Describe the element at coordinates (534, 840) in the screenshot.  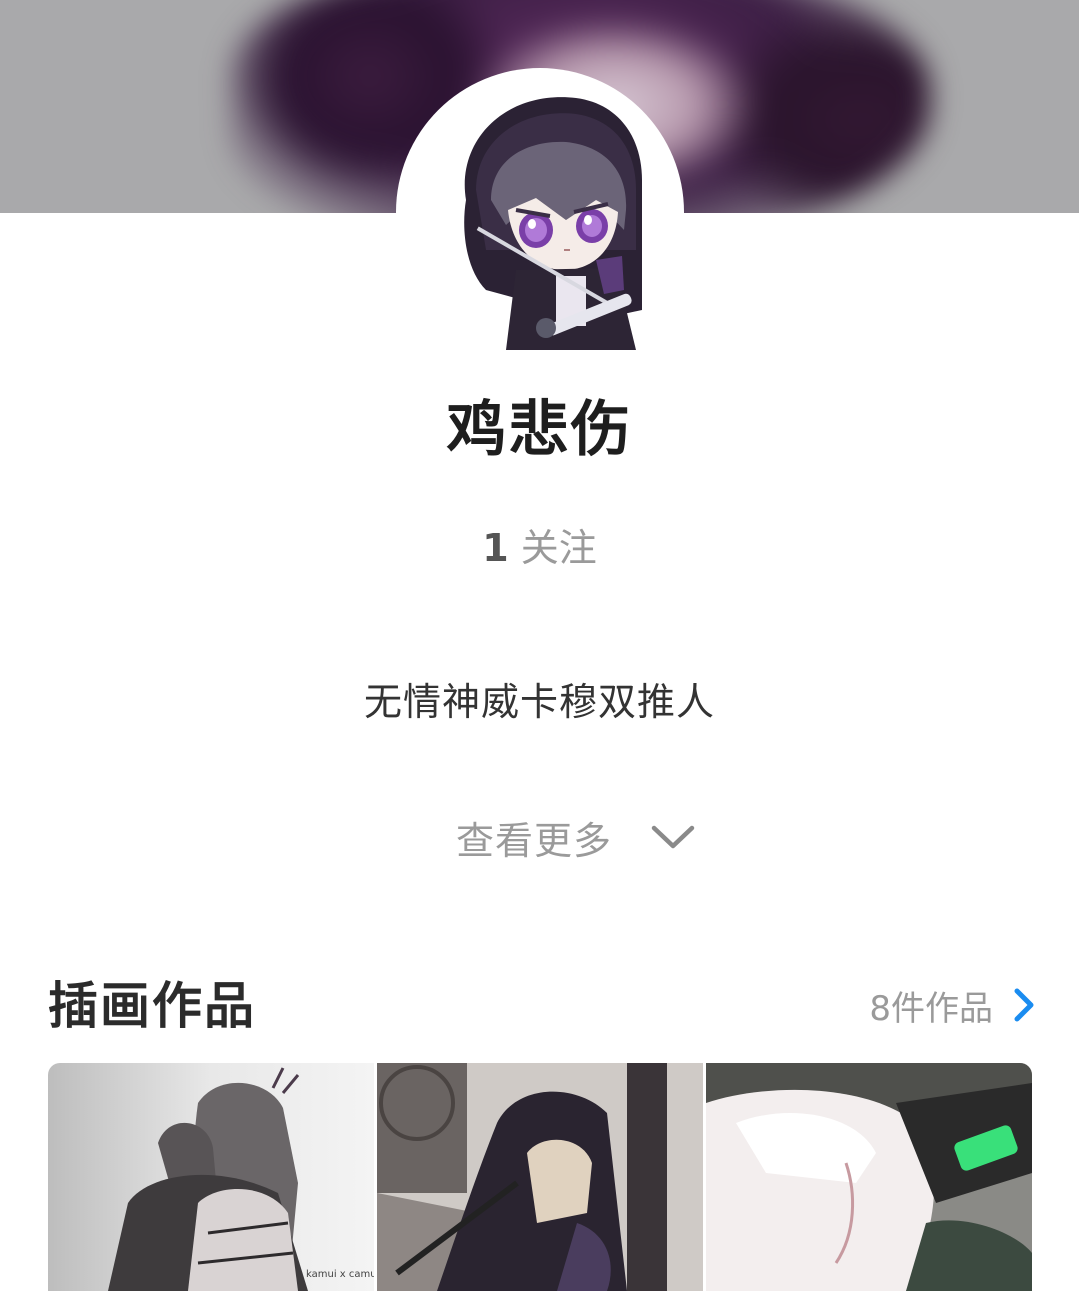
I see `show-more-label: 查看更多` at that location.